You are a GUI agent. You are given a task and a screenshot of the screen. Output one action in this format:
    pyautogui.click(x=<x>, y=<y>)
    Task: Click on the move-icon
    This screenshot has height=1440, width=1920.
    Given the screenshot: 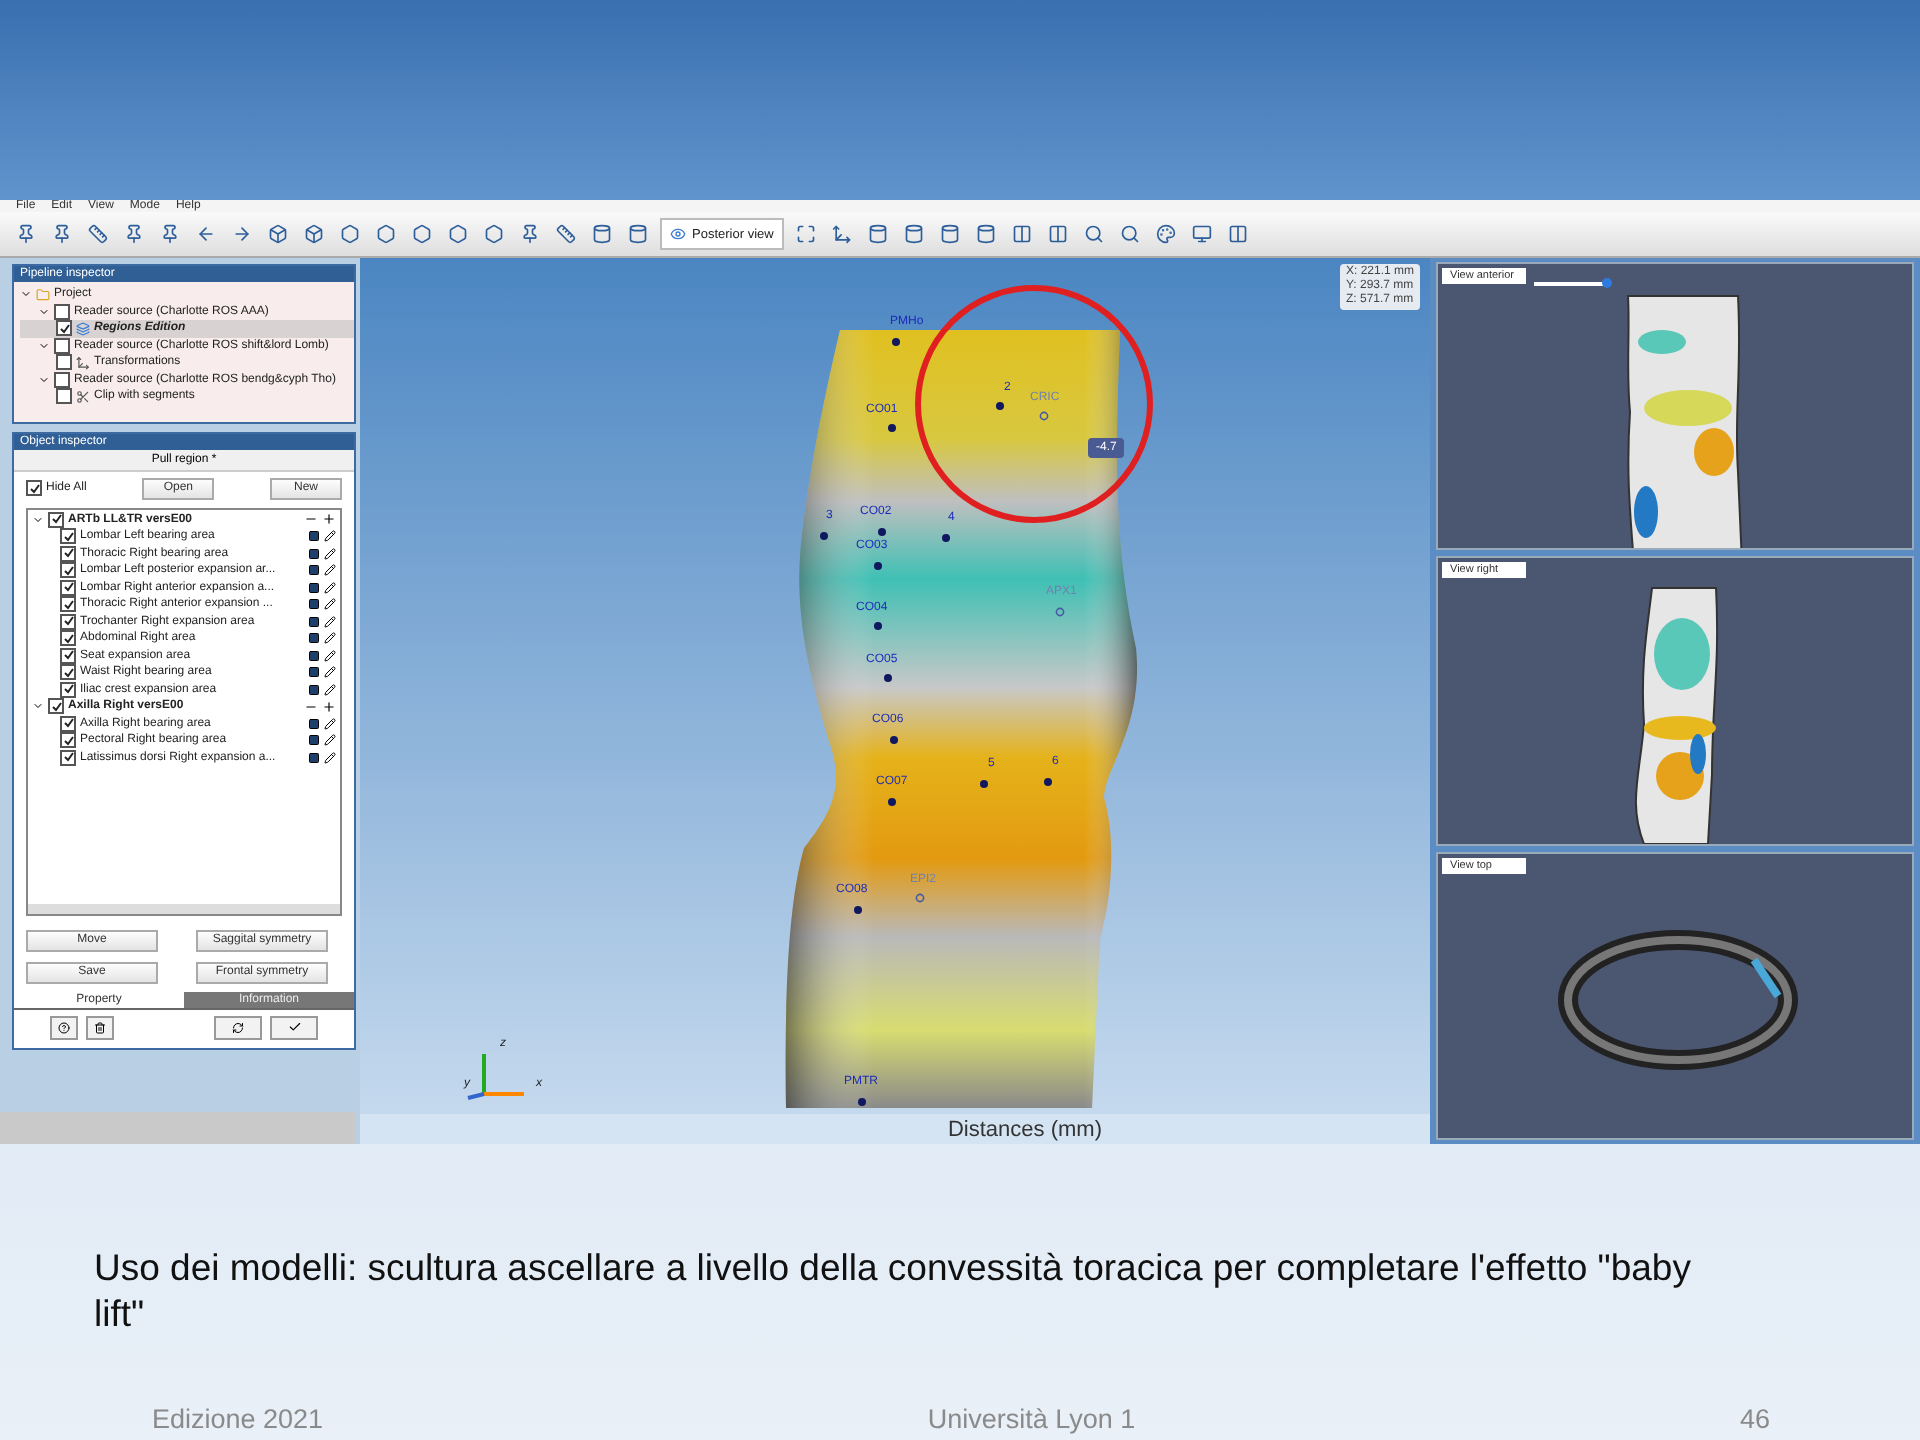 What is the action you would take?
    pyautogui.click(x=841, y=234)
    